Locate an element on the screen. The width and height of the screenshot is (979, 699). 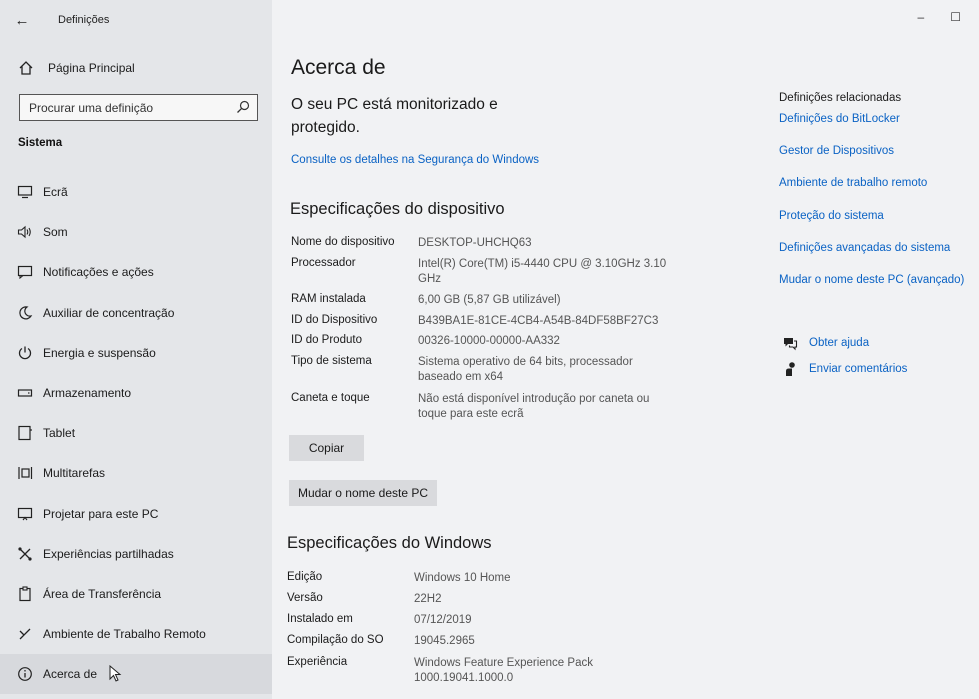
mouse-cursor-icon is located at coordinates (115, 674).